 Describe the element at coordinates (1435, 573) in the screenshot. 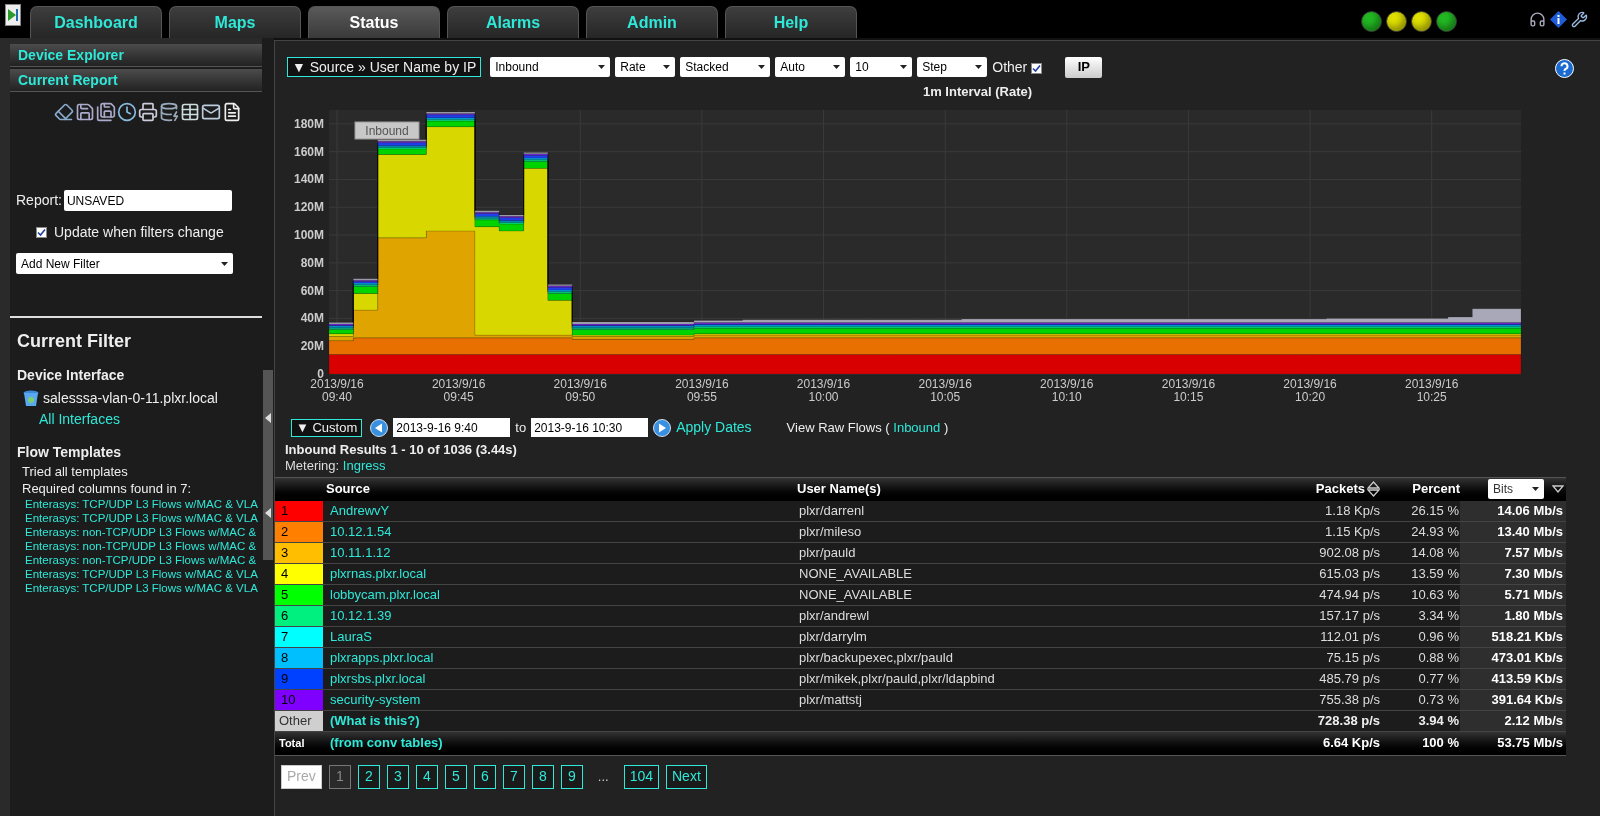

I see `table-cell-text: 13.59 %` at that location.